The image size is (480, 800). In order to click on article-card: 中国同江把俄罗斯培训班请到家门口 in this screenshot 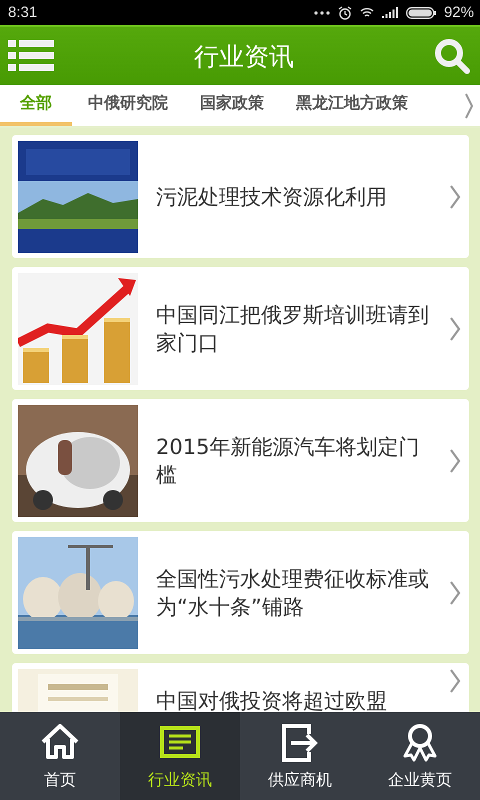, I will do `click(240, 328)`.